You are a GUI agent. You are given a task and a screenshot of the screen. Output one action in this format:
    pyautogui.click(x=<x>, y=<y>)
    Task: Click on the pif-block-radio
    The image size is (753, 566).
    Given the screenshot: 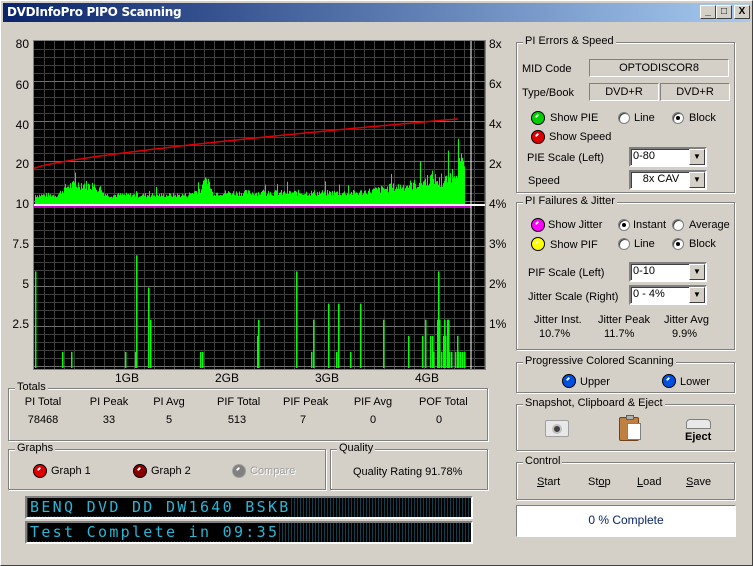 What is the action you would take?
    pyautogui.click(x=678, y=244)
    